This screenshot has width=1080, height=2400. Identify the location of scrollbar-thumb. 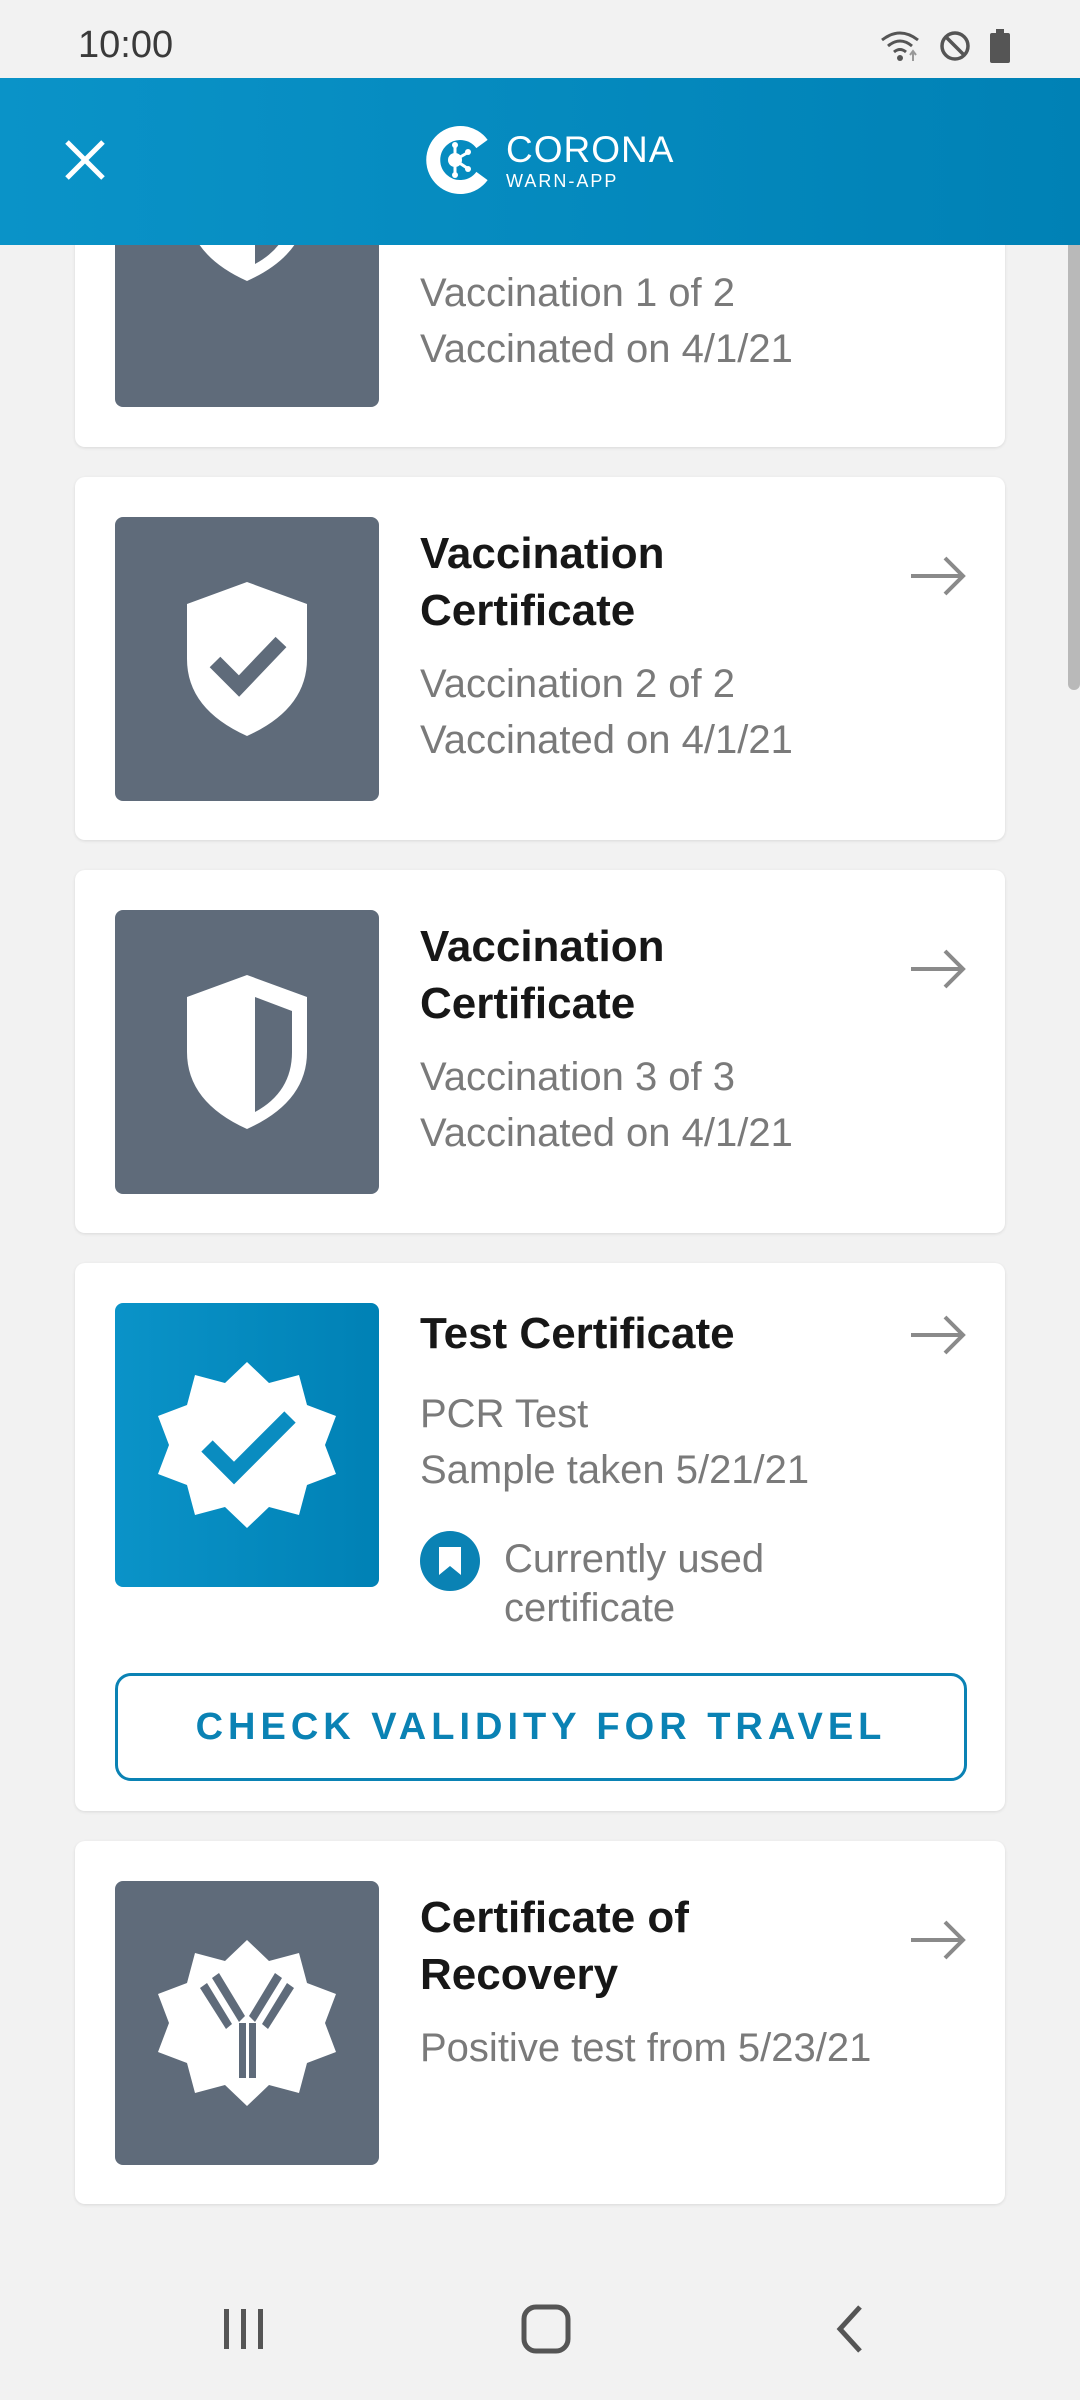
(1074, 465).